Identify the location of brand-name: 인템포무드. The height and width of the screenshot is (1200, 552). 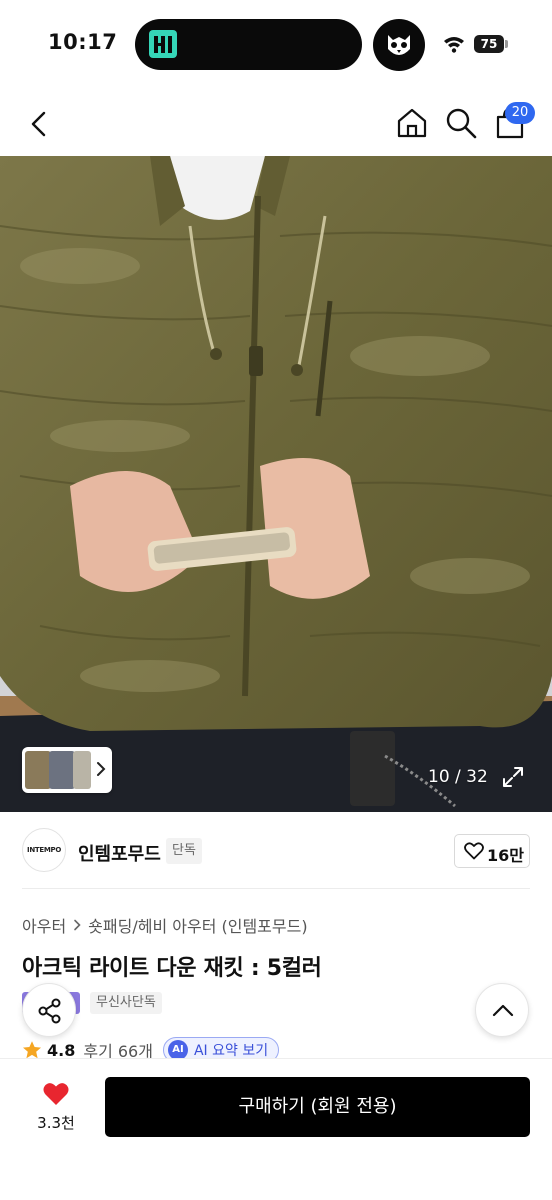
(119, 853).